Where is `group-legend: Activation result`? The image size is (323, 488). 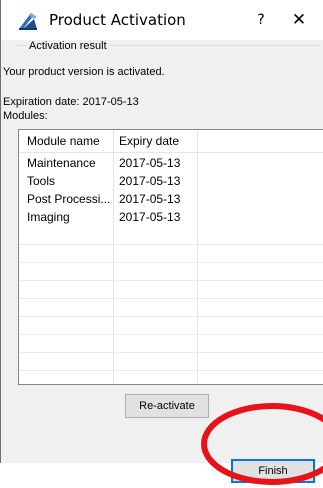
group-legend: Activation result is located at coordinates (68, 46).